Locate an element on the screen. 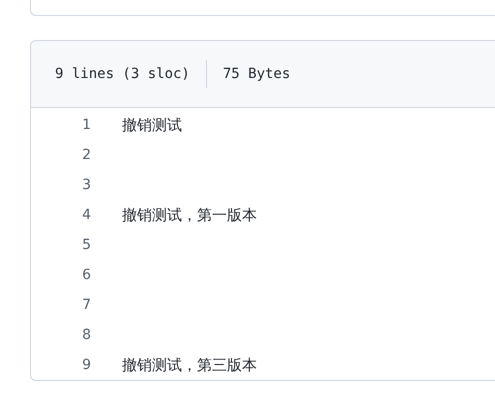 The width and height of the screenshot is (495, 409). line-number: 6 is located at coordinates (86, 275).